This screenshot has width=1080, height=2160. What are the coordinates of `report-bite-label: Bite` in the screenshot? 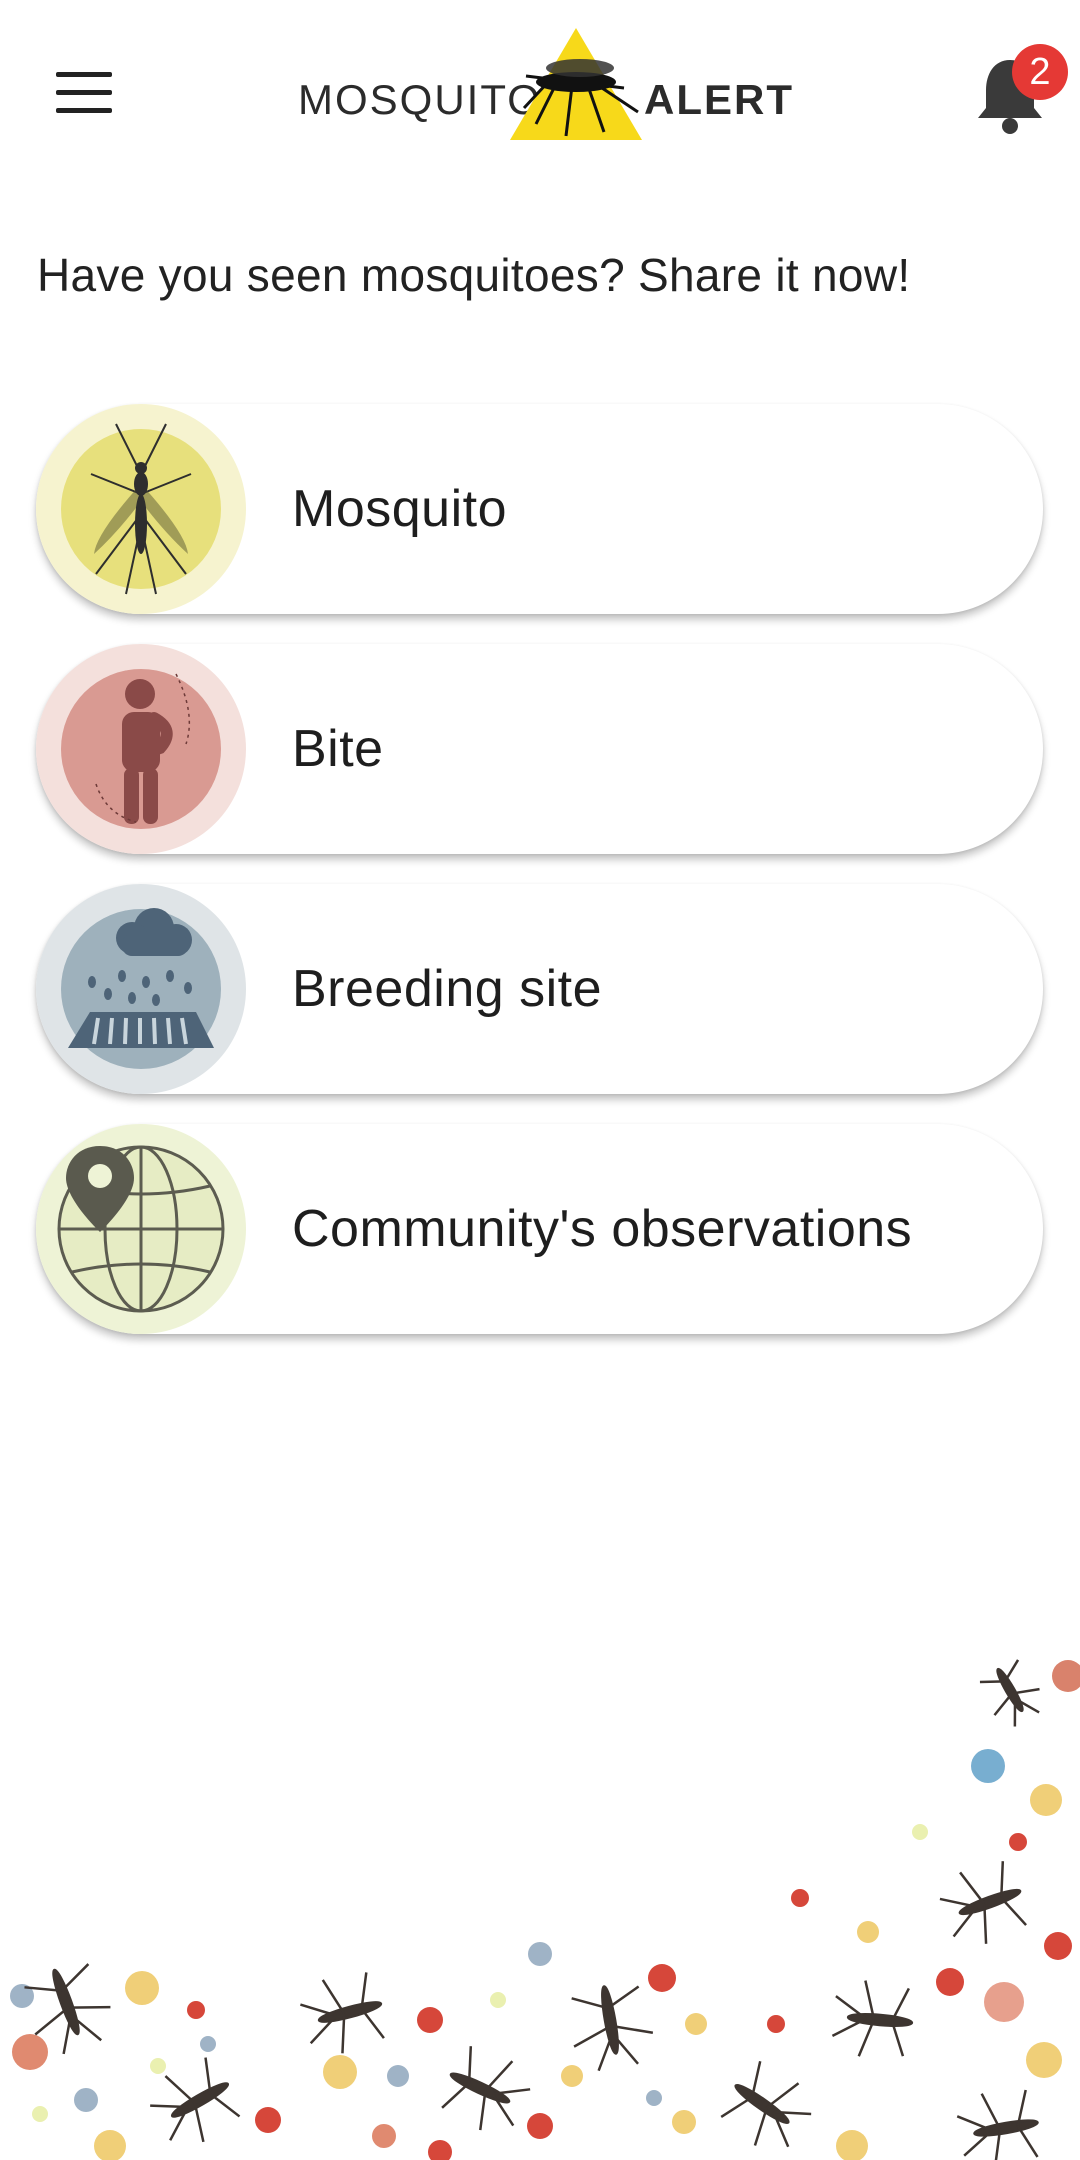 It's located at (338, 749).